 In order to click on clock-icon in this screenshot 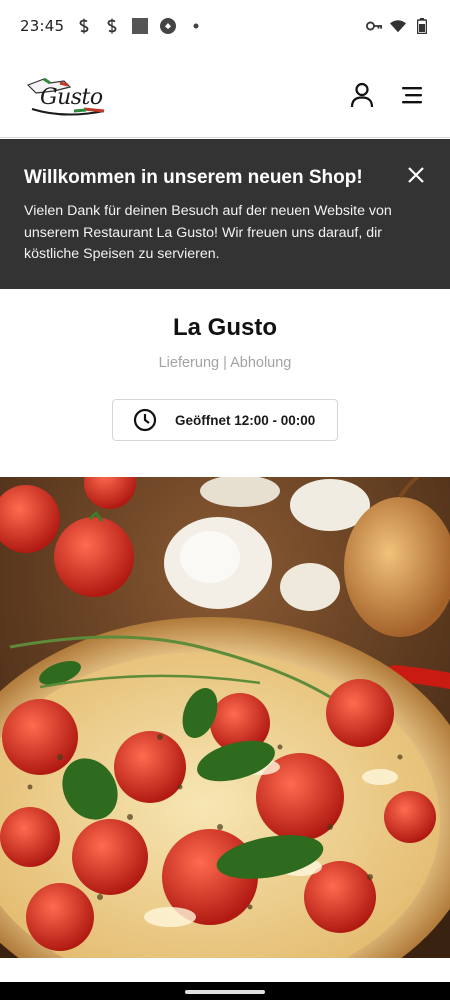, I will do `click(145, 420)`.